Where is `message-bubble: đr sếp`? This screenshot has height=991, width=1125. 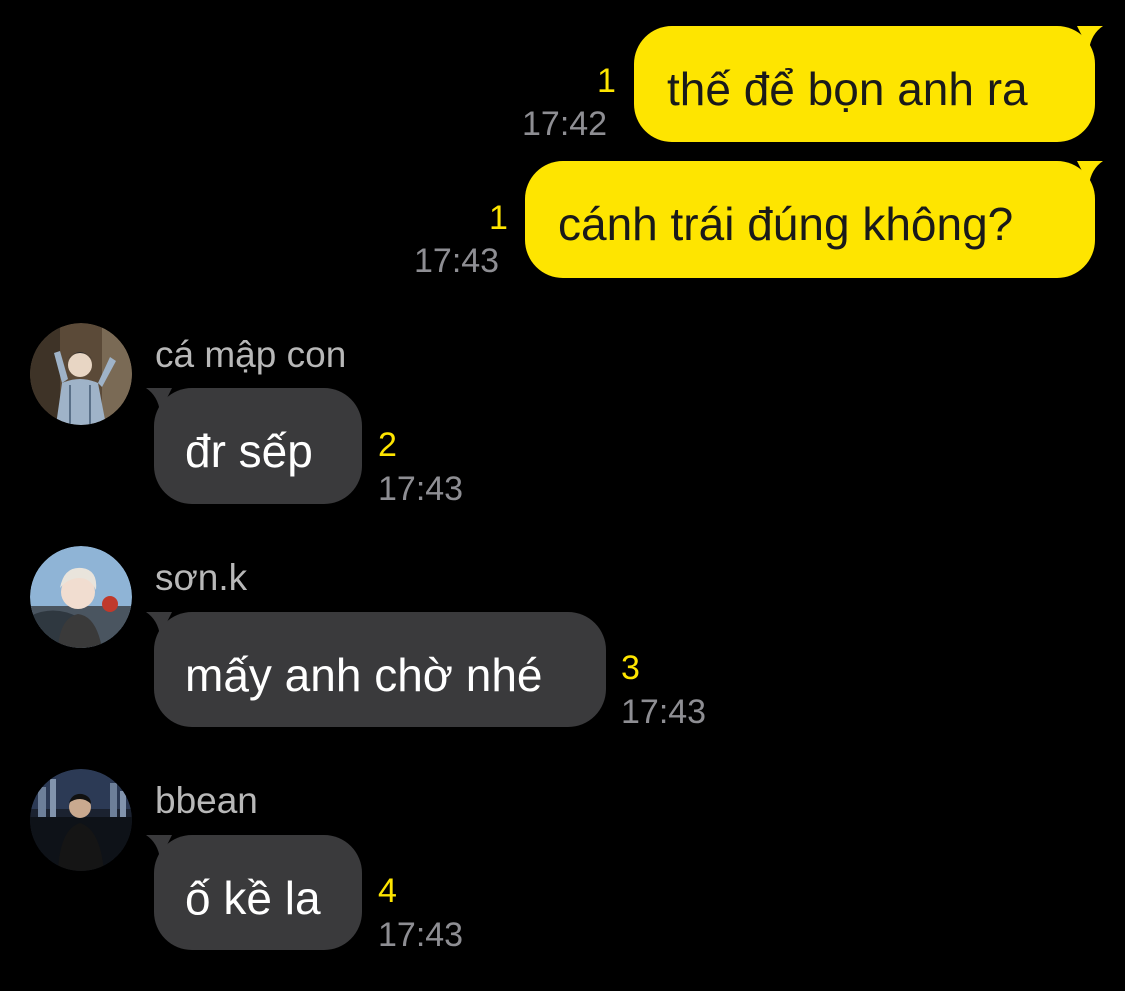 message-bubble: đr sếp is located at coordinates (254, 446).